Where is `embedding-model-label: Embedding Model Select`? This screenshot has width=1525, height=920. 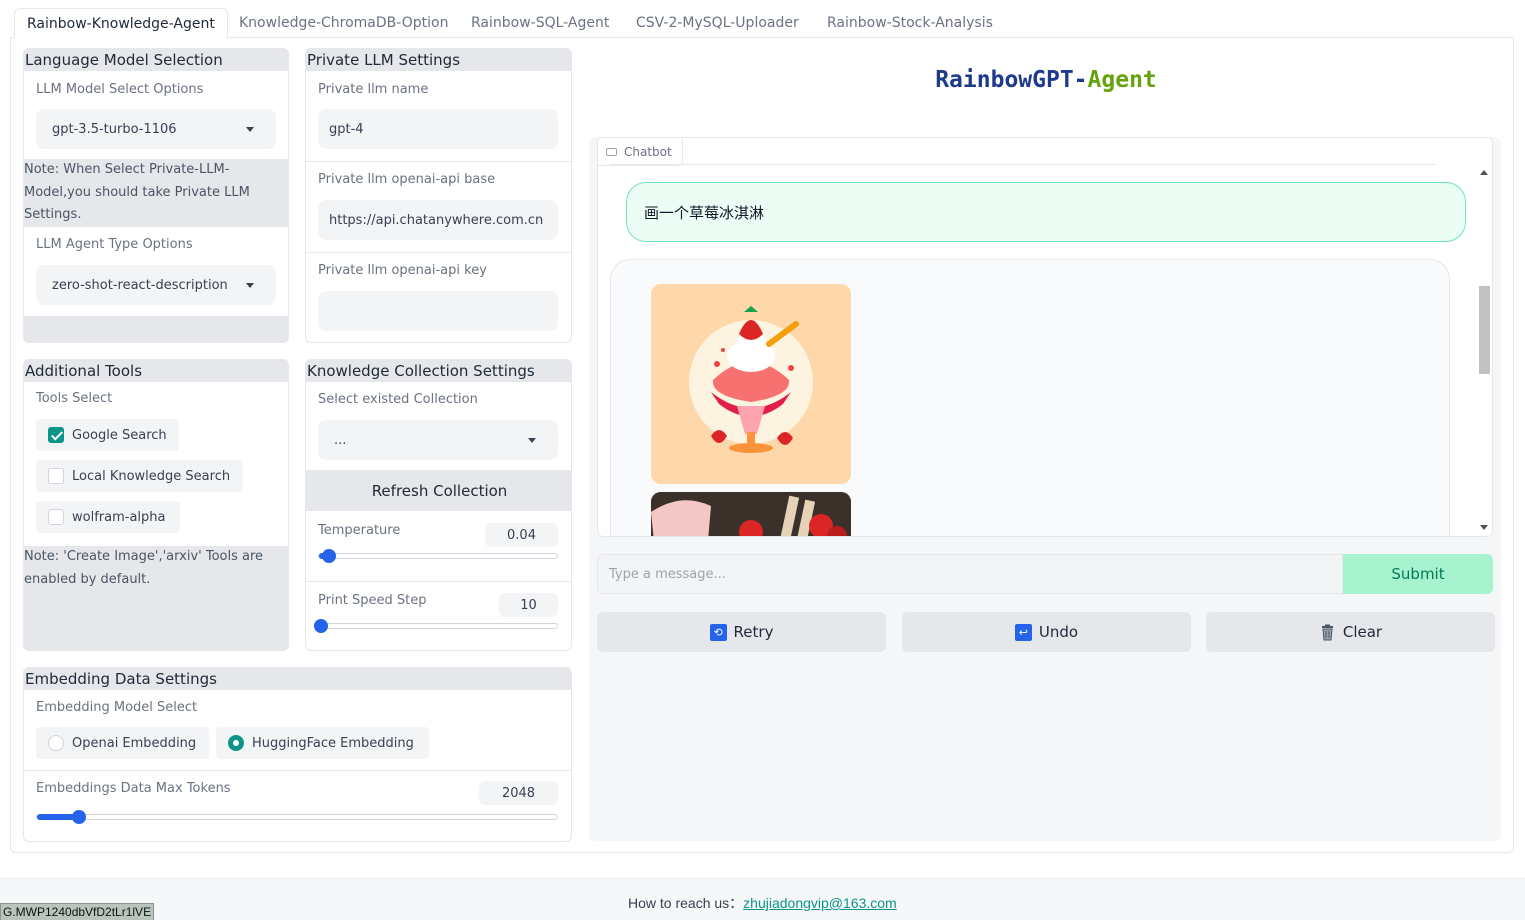
embedding-model-label: Embedding Model Select is located at coordinates (117, 707).